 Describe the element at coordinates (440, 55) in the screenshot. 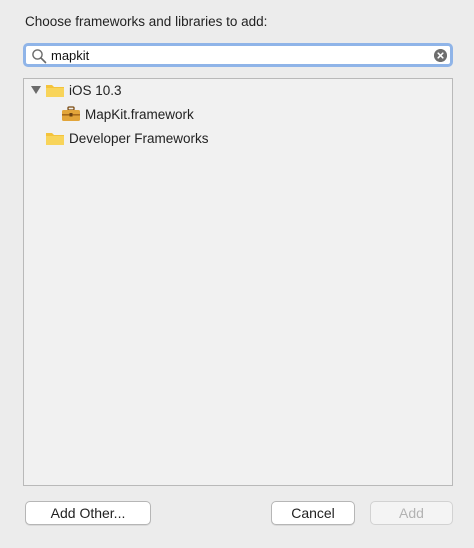

I see `clear-search-icon` at that location.